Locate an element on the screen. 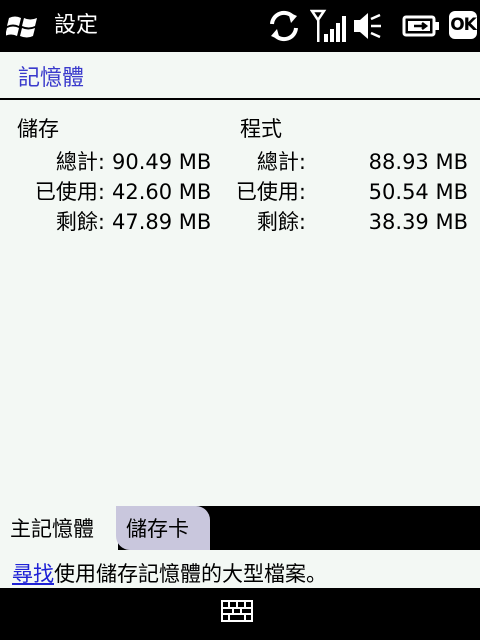 This screenshot has height=640, width=480. program-free-label: 剩餘: is located at coordinates (281, 222).